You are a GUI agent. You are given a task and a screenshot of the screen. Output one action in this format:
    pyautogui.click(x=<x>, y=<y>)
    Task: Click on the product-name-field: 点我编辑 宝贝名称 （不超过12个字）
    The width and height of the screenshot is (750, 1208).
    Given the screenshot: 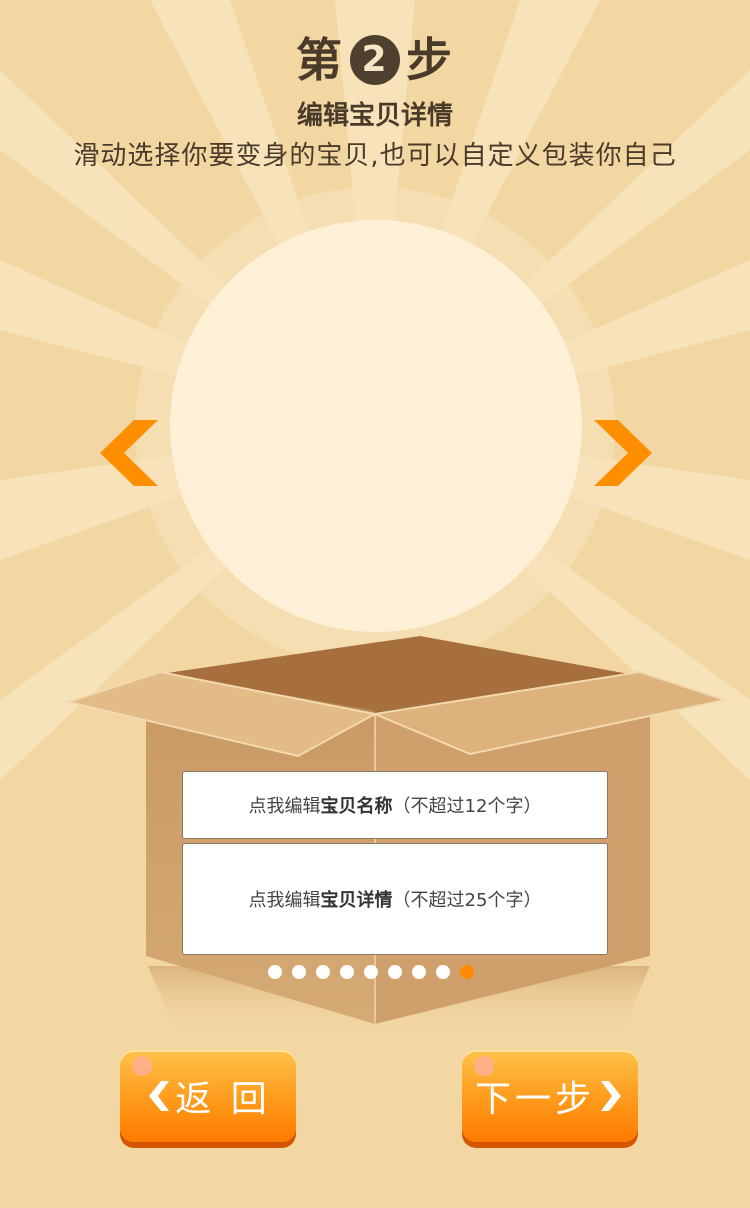 What is the action you would take?
    pyautogui.click(x=395, y=805)
    